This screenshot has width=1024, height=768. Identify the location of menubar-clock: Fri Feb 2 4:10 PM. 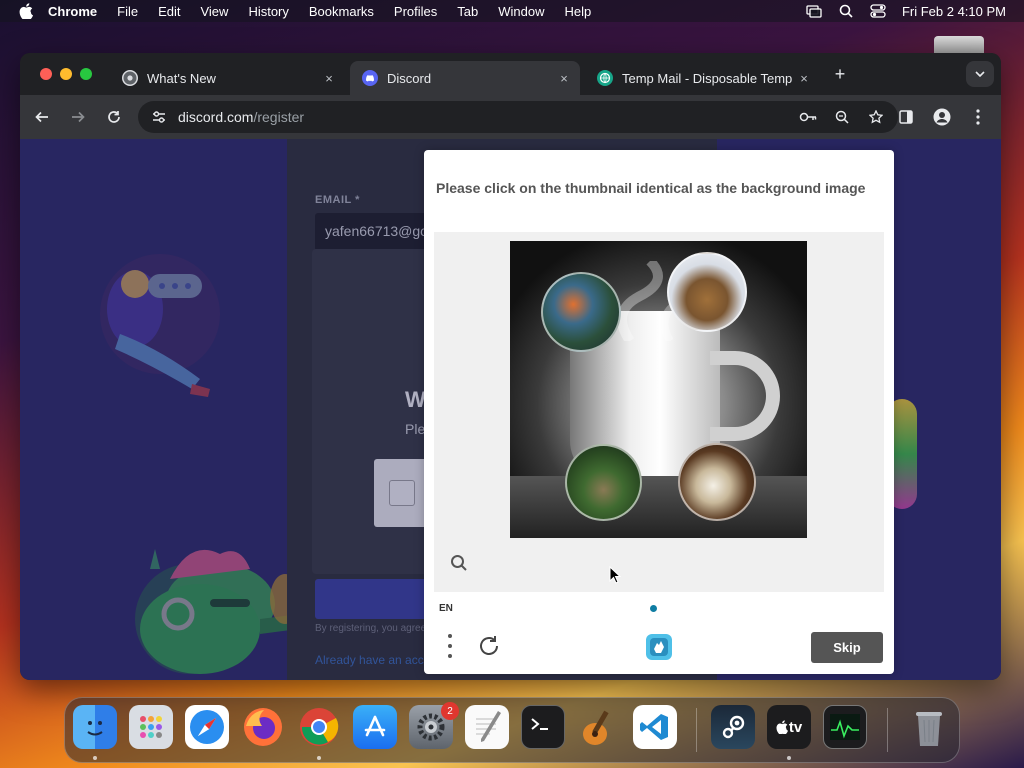
(954, 11).